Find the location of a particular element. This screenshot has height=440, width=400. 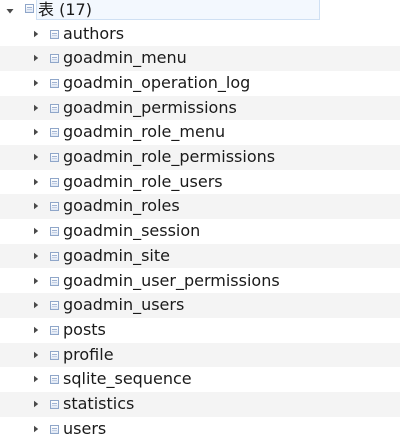

table-name-label: goadmin_menu is located at coordinates (125, 58).